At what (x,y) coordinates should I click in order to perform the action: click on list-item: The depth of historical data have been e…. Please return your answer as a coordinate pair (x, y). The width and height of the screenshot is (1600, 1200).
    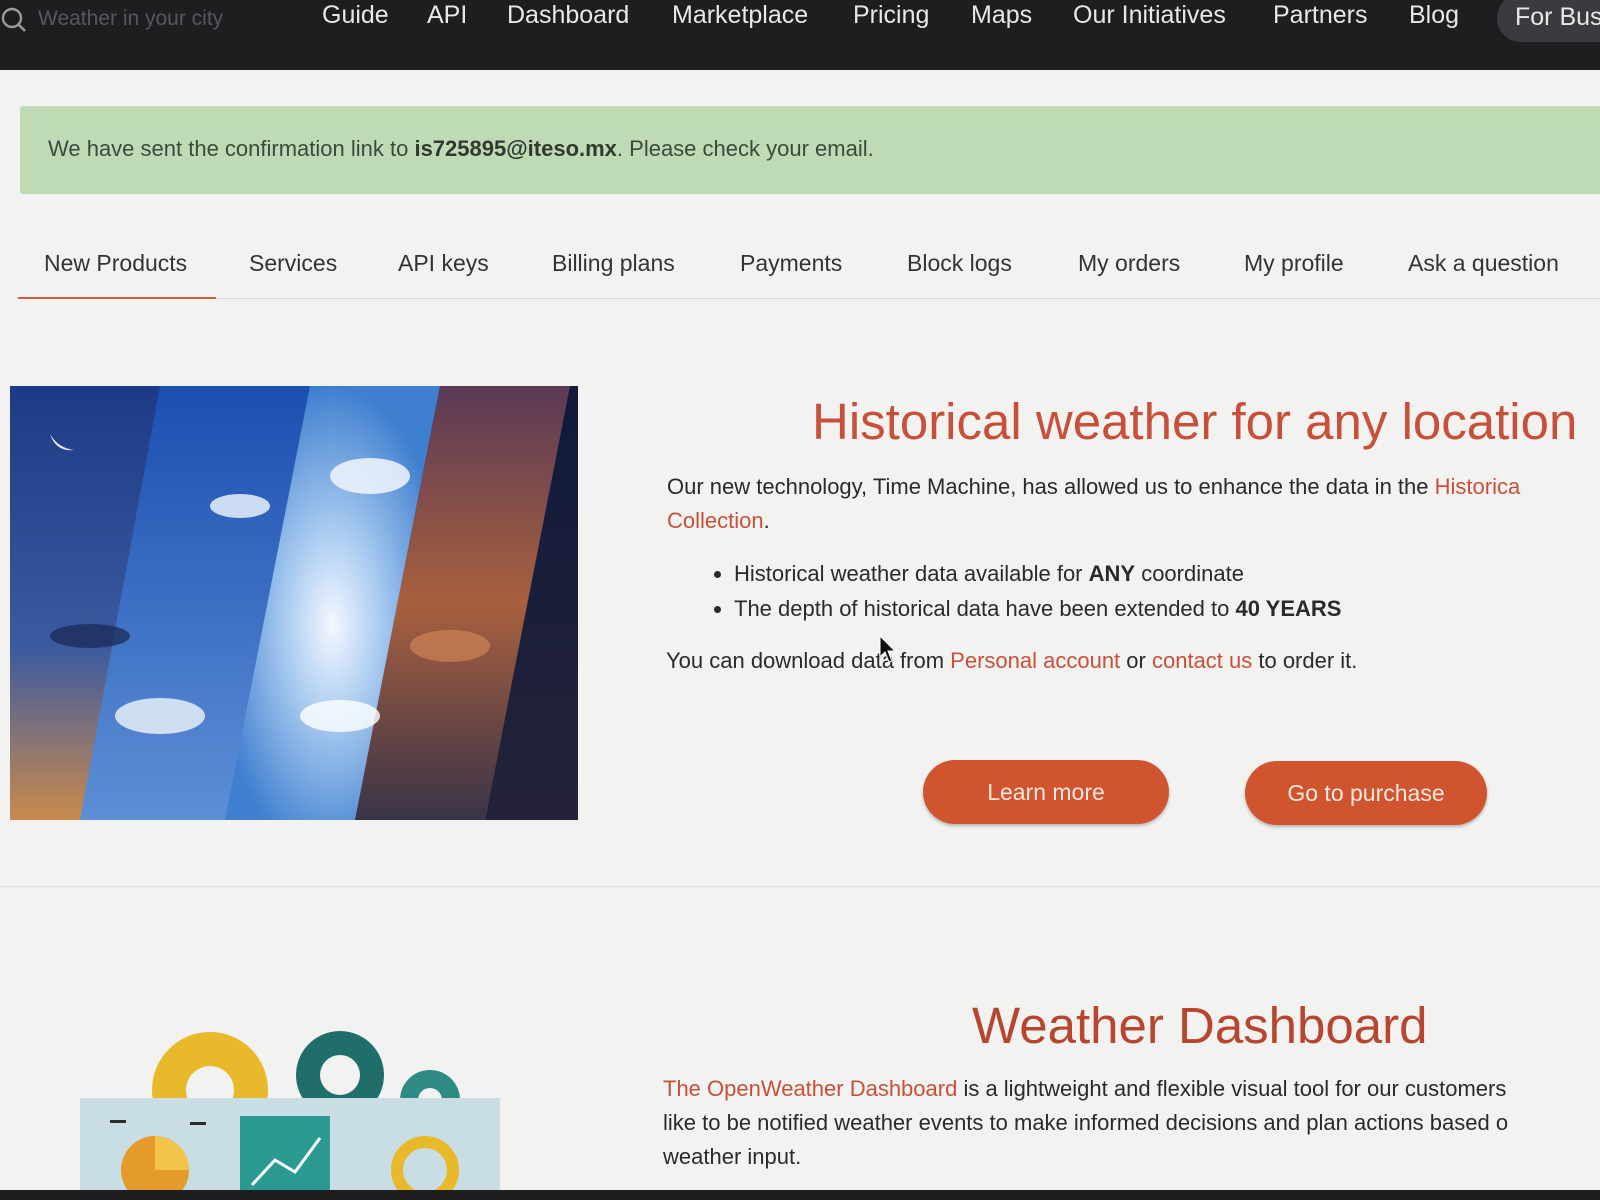
    Looking at the image, I should click on (1037, 608).